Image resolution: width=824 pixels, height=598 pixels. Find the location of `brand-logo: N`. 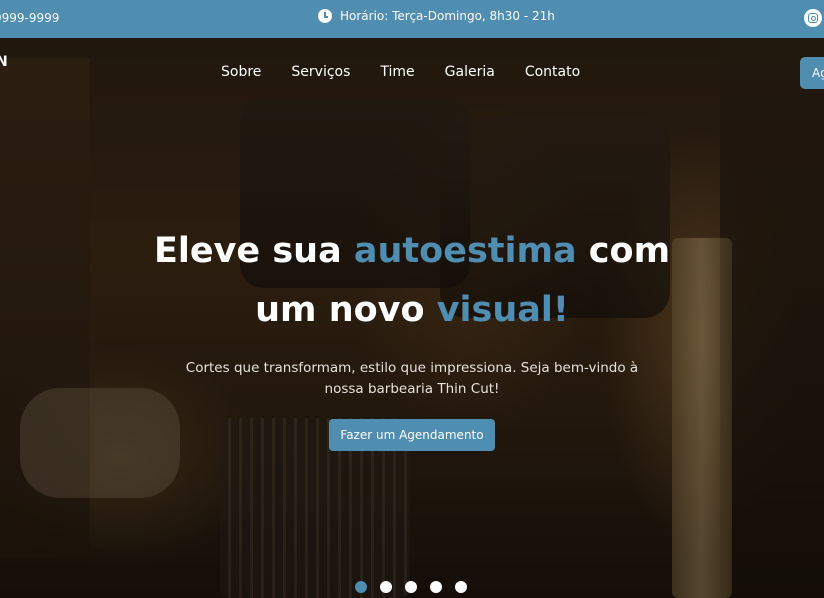

brand-logo: N is located at coordinates (4, 62).